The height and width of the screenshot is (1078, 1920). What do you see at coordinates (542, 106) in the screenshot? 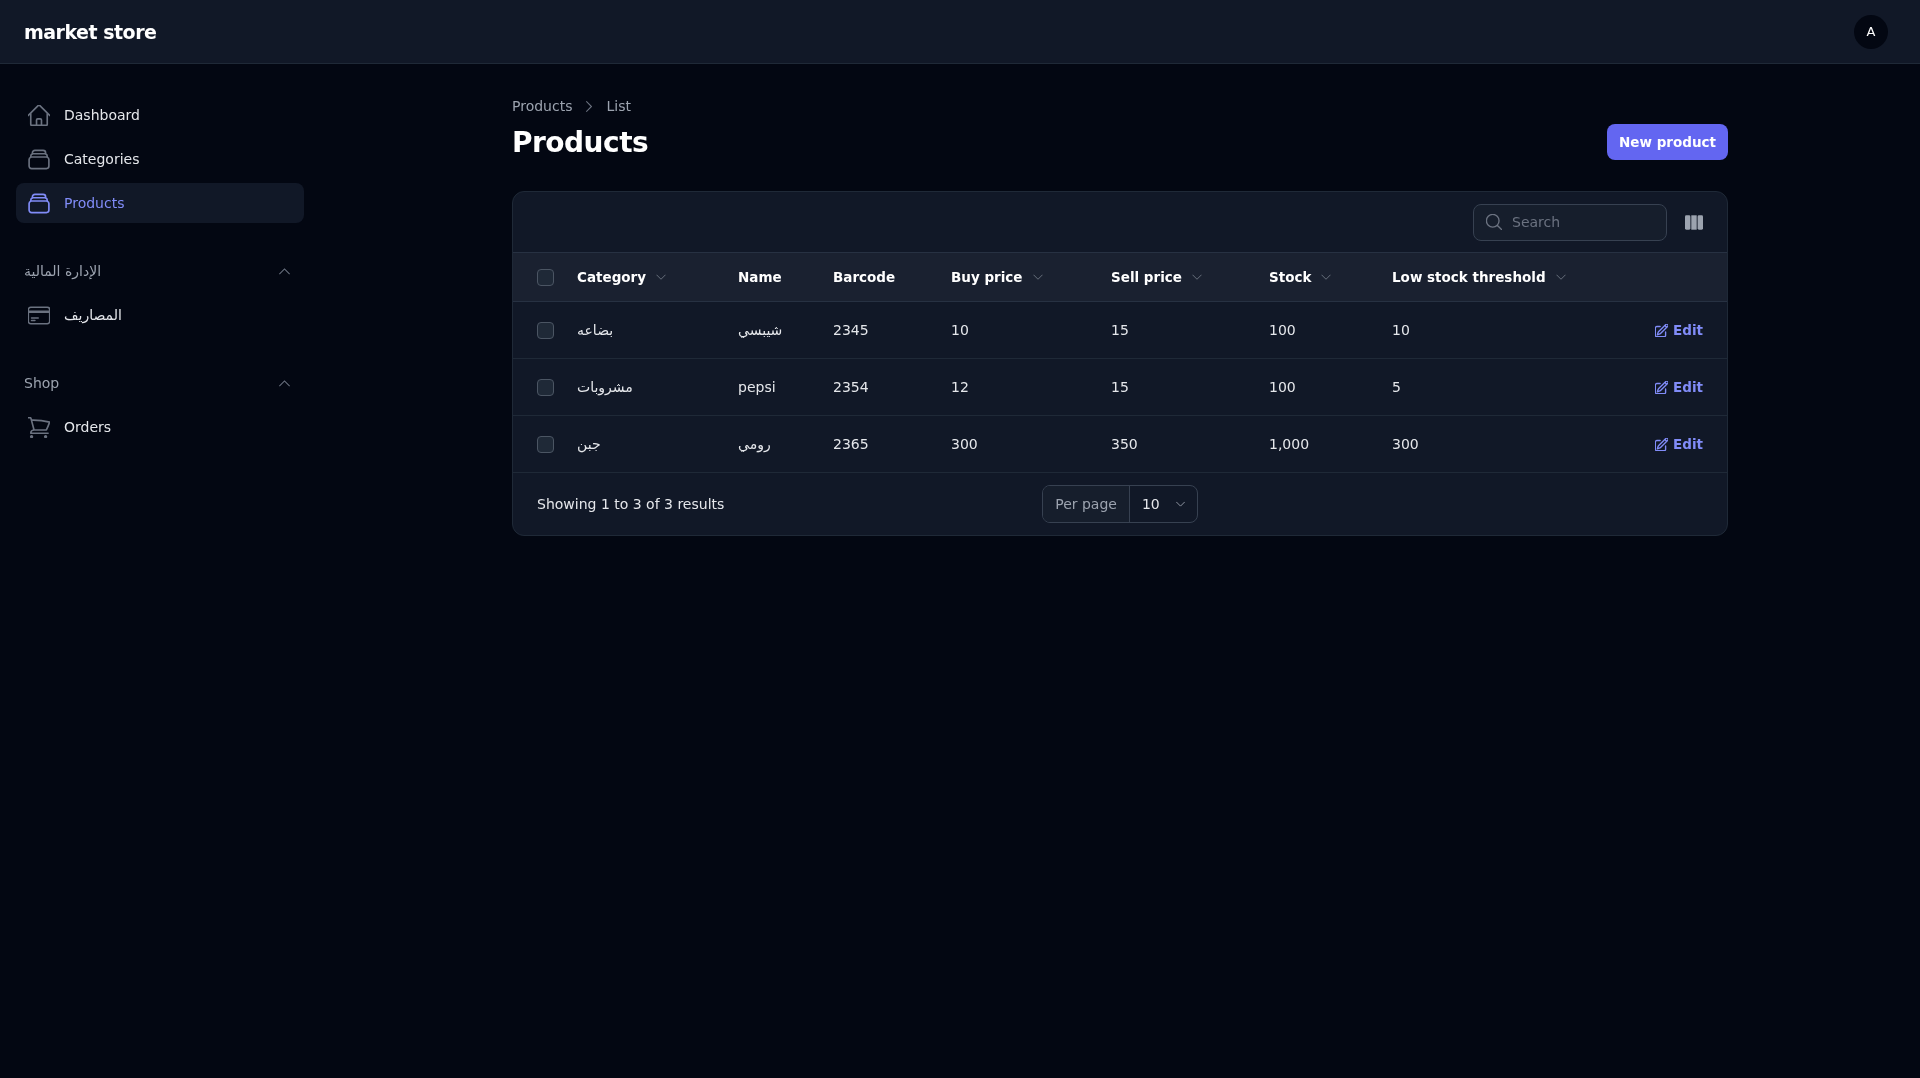
I see `breadcrumb-link: Products` at bounding box center [542, 106].